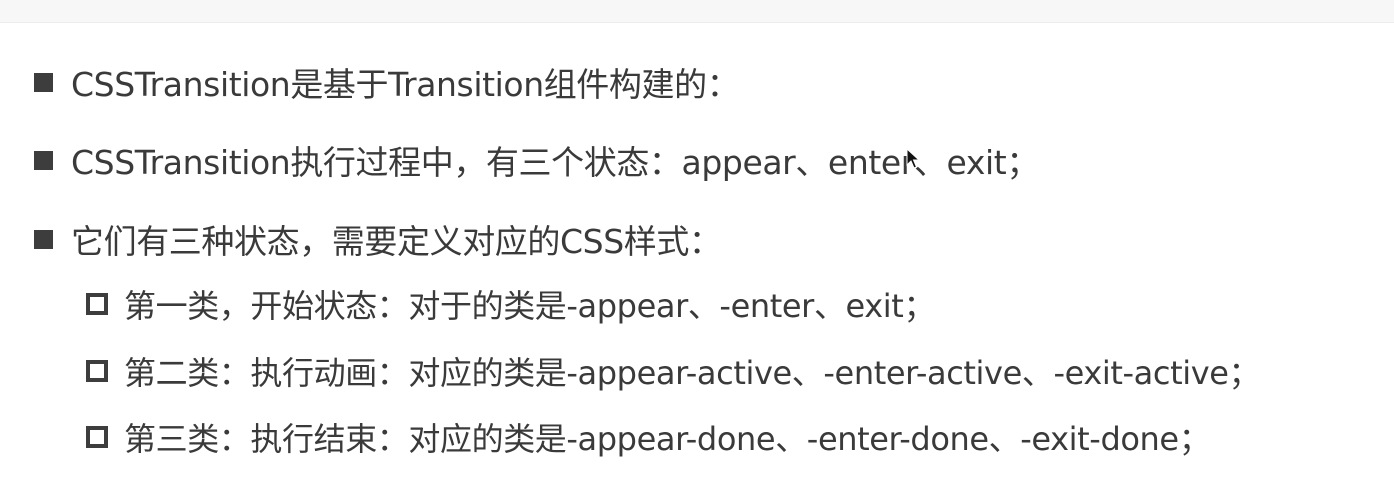 The height and width of the screenshot is (503, 1394). I want to click on mouse-pointer-icon, so click(913, 158).